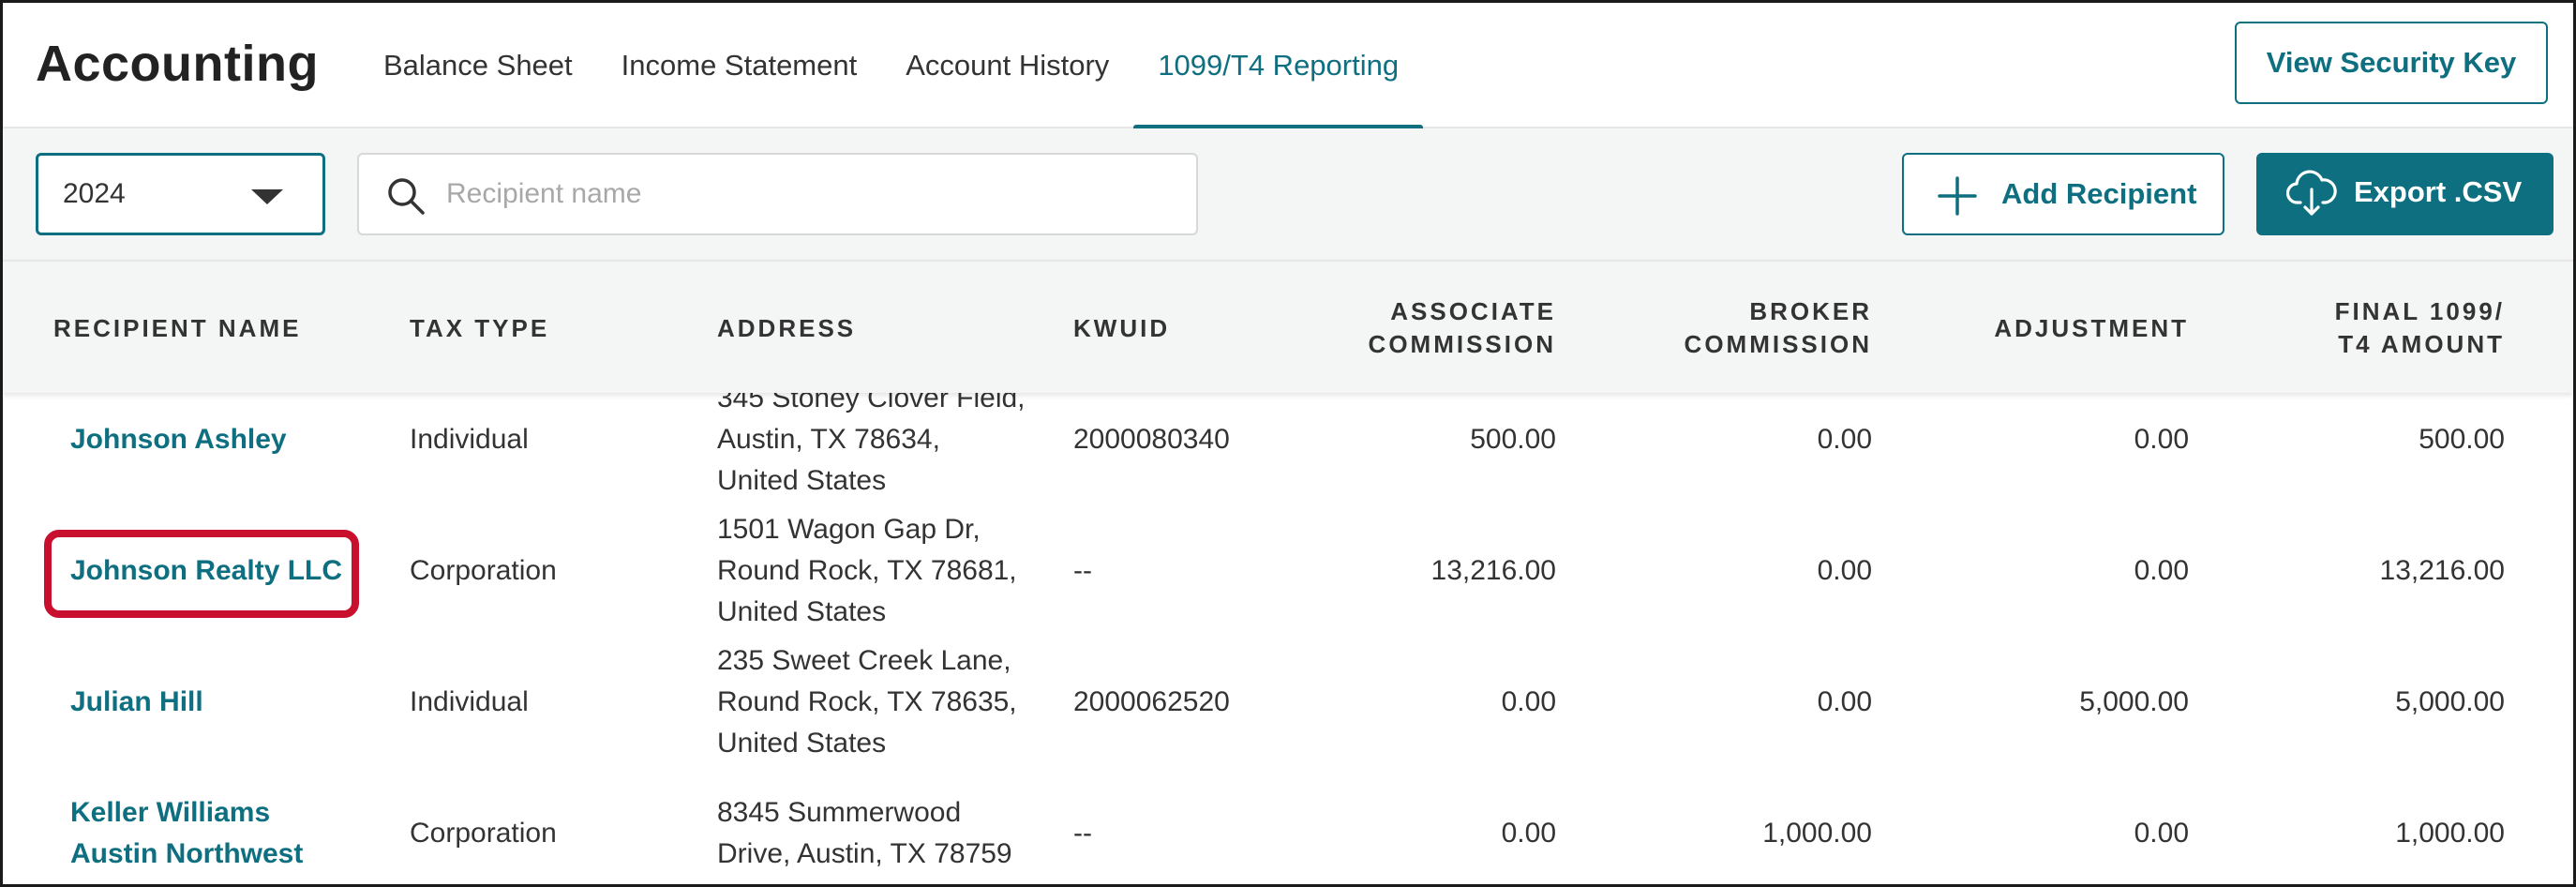 The width and height of the screenshot is (2576, 887). I want to click on address-line: 1501 Wagon Gap Dr,, so click(849, 529).